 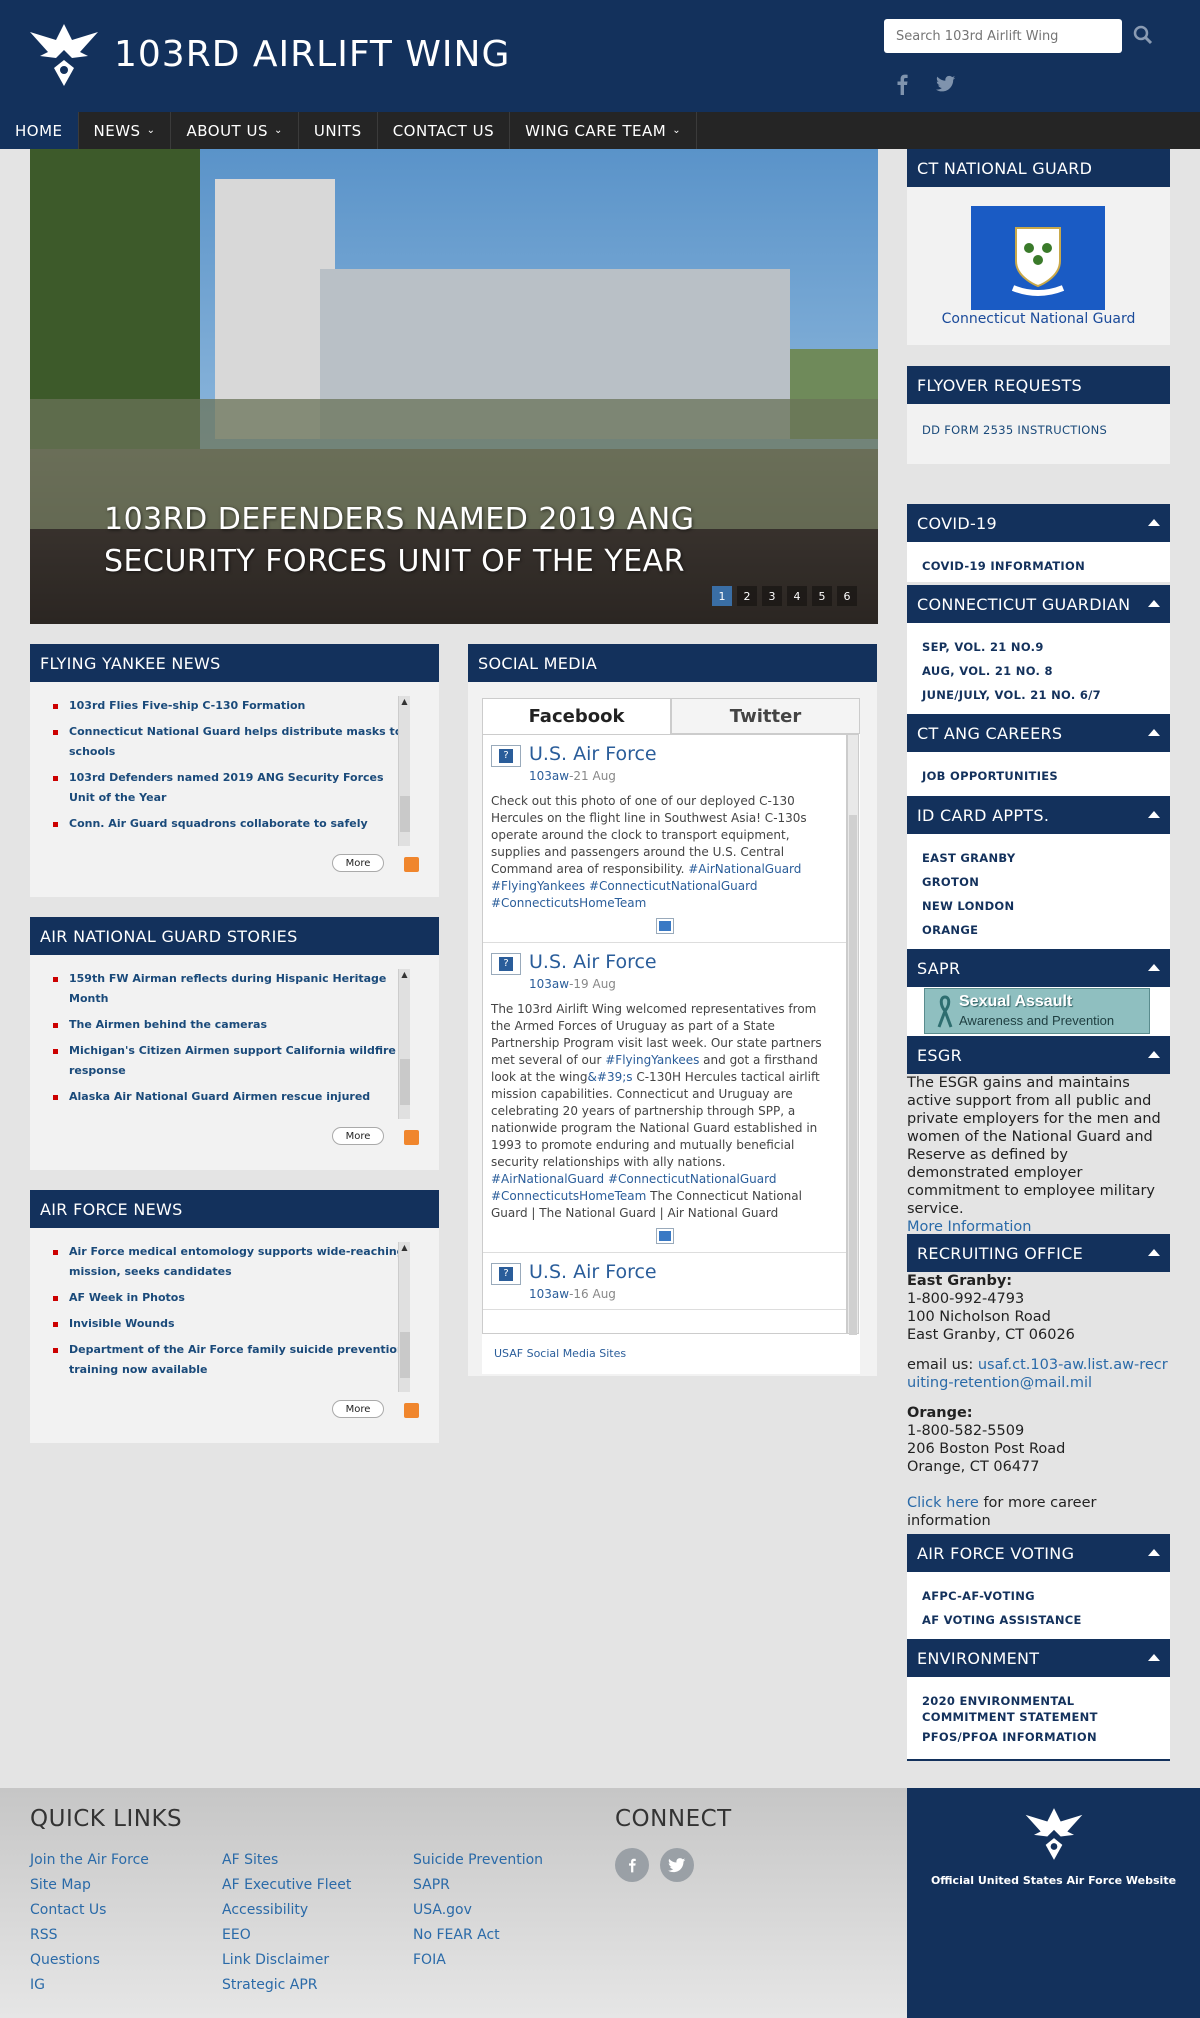 What do you see at coordinates (722, 596) in the screenshot?
I see `carousel-dot: 1` at bounding box center [722, 596].